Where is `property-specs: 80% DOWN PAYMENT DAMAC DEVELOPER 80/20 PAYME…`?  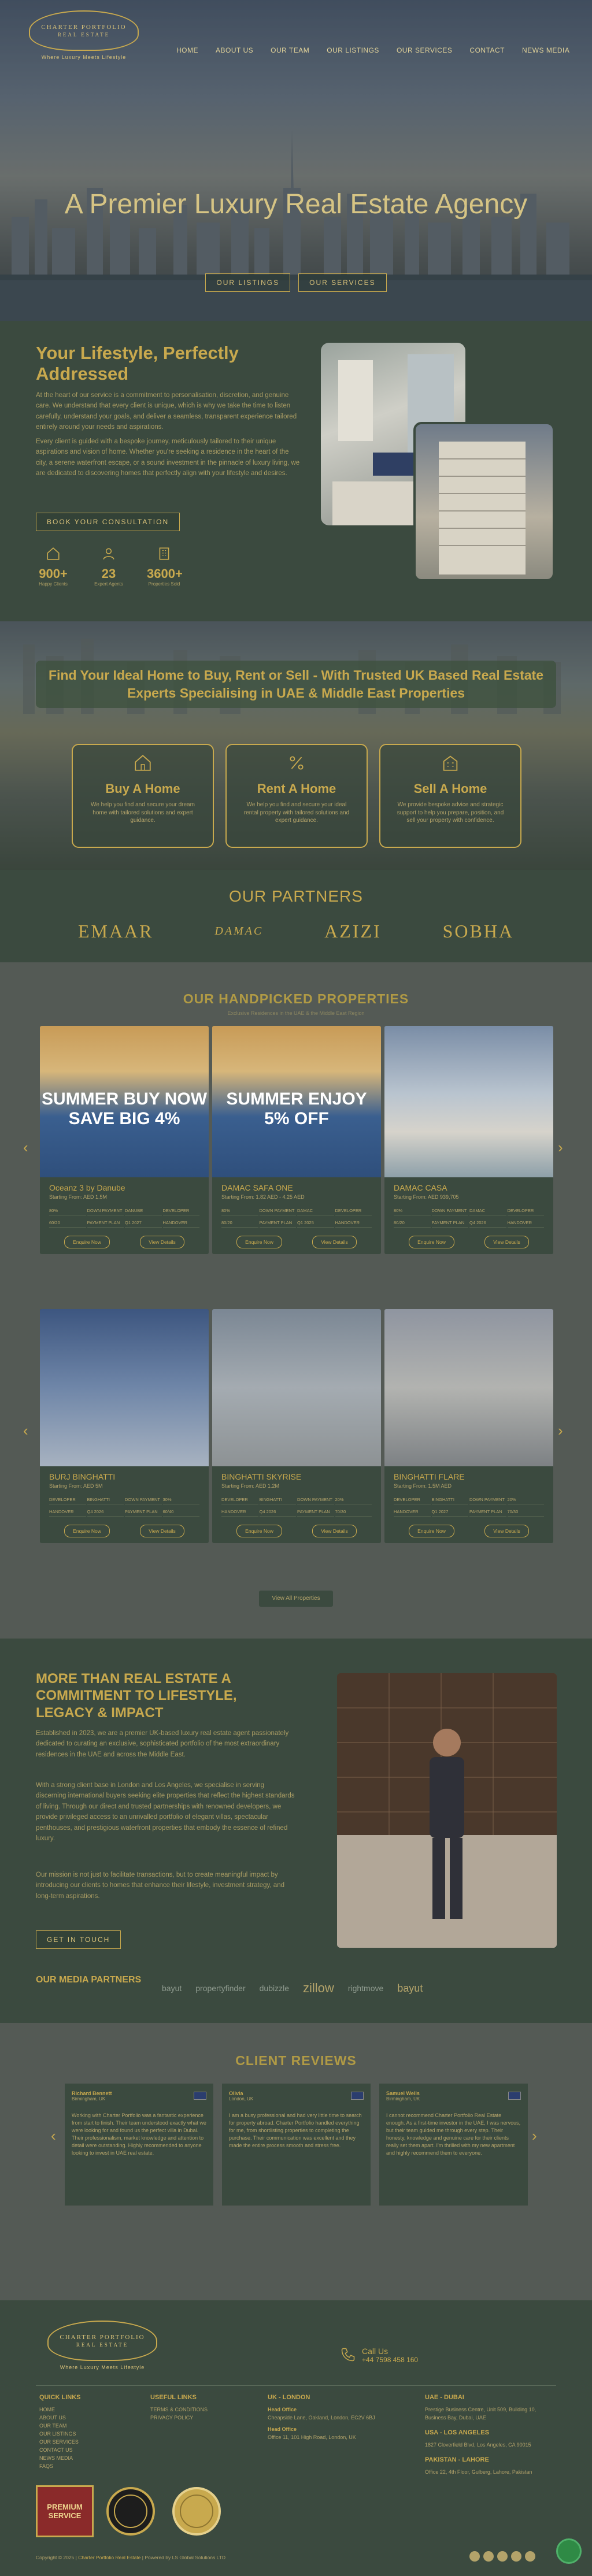 property-specs: 80% DOWN PAYMENT DAMAC DEVELOPER 80/20 PAYME… is located at coordinates (469, 1218).